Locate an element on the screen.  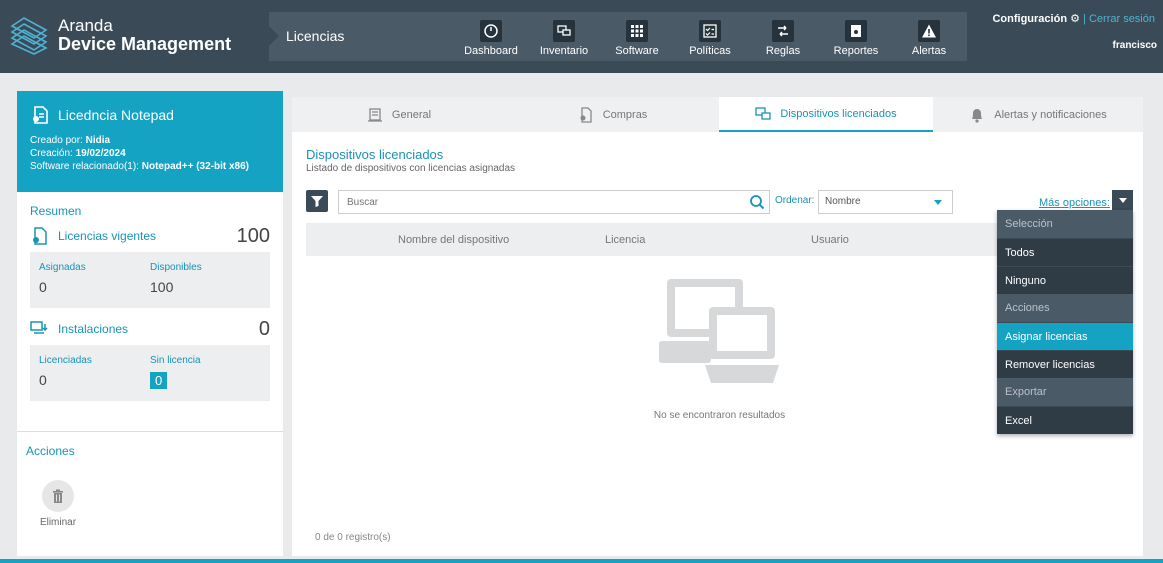
bottom-accent-bar is located at coordinates (581, 561).